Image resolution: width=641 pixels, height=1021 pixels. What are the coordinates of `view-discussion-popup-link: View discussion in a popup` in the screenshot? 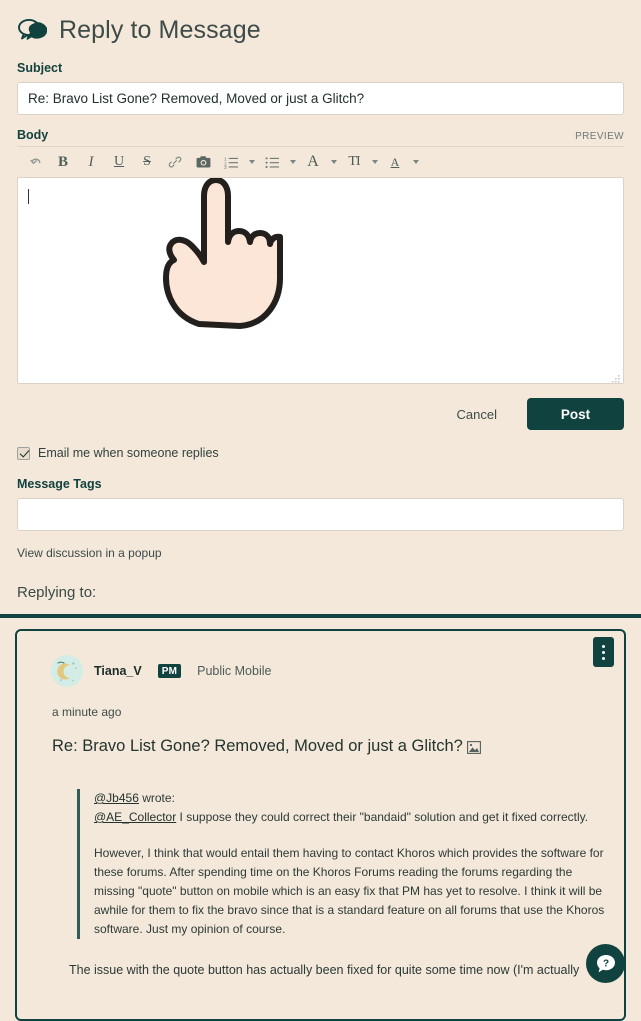 It's located at (89, 553).